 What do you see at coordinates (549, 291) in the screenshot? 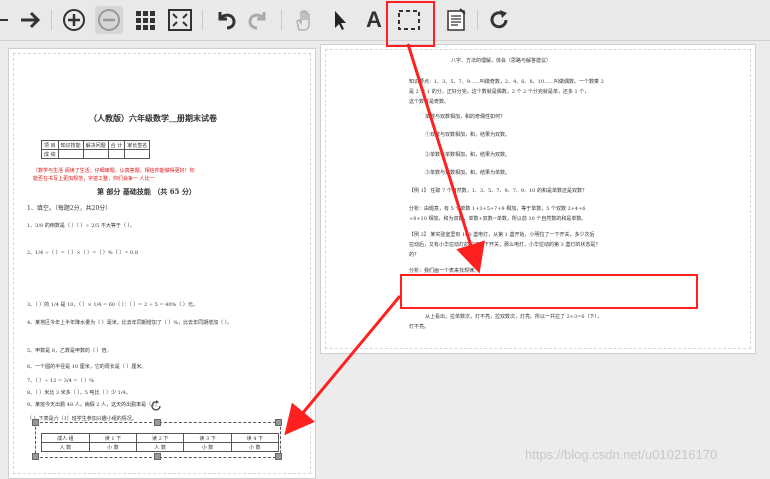
I see `highlight-target-area` at bounding box center [549, 291].